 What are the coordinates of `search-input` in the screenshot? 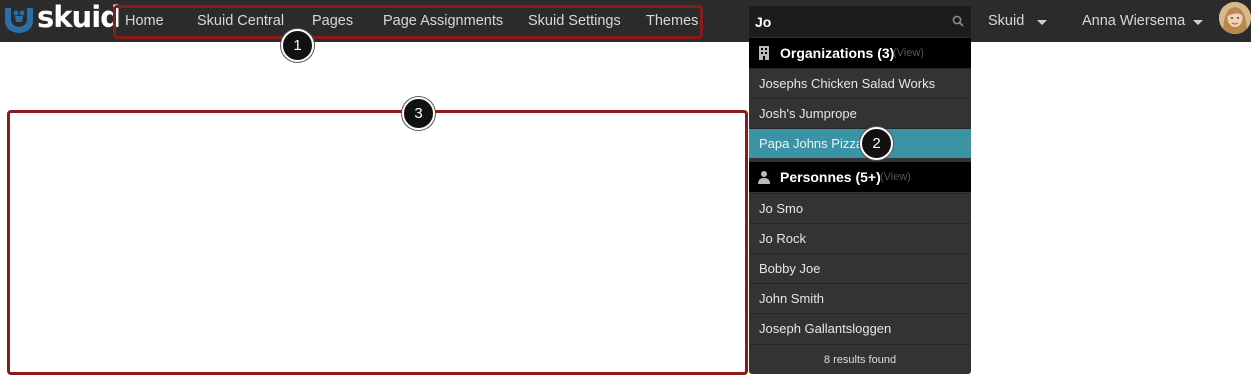 It's located at (850, 21).